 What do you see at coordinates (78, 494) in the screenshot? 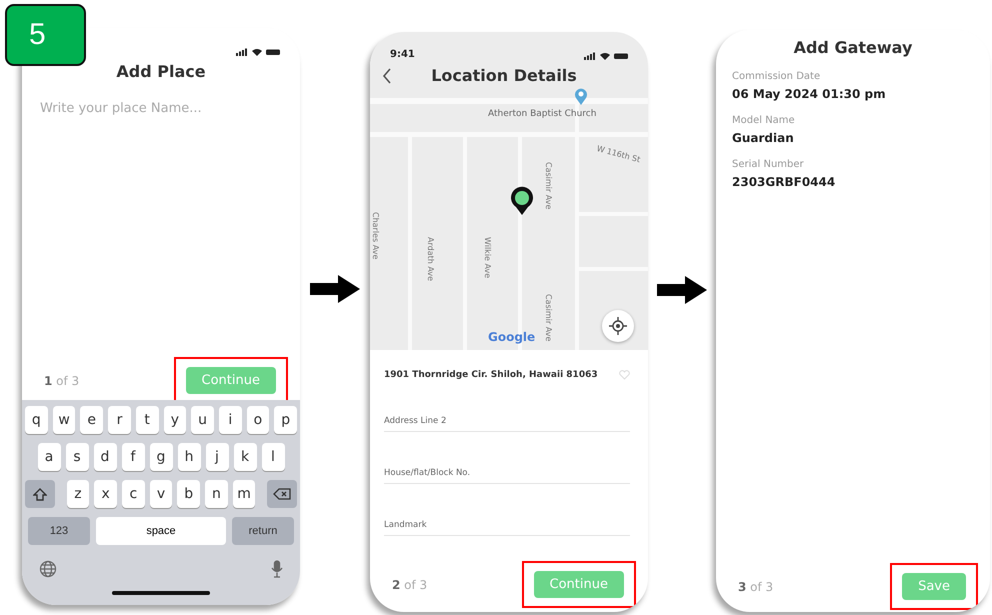
I see `keyboard-key: z` at bounding box center [78, 494].